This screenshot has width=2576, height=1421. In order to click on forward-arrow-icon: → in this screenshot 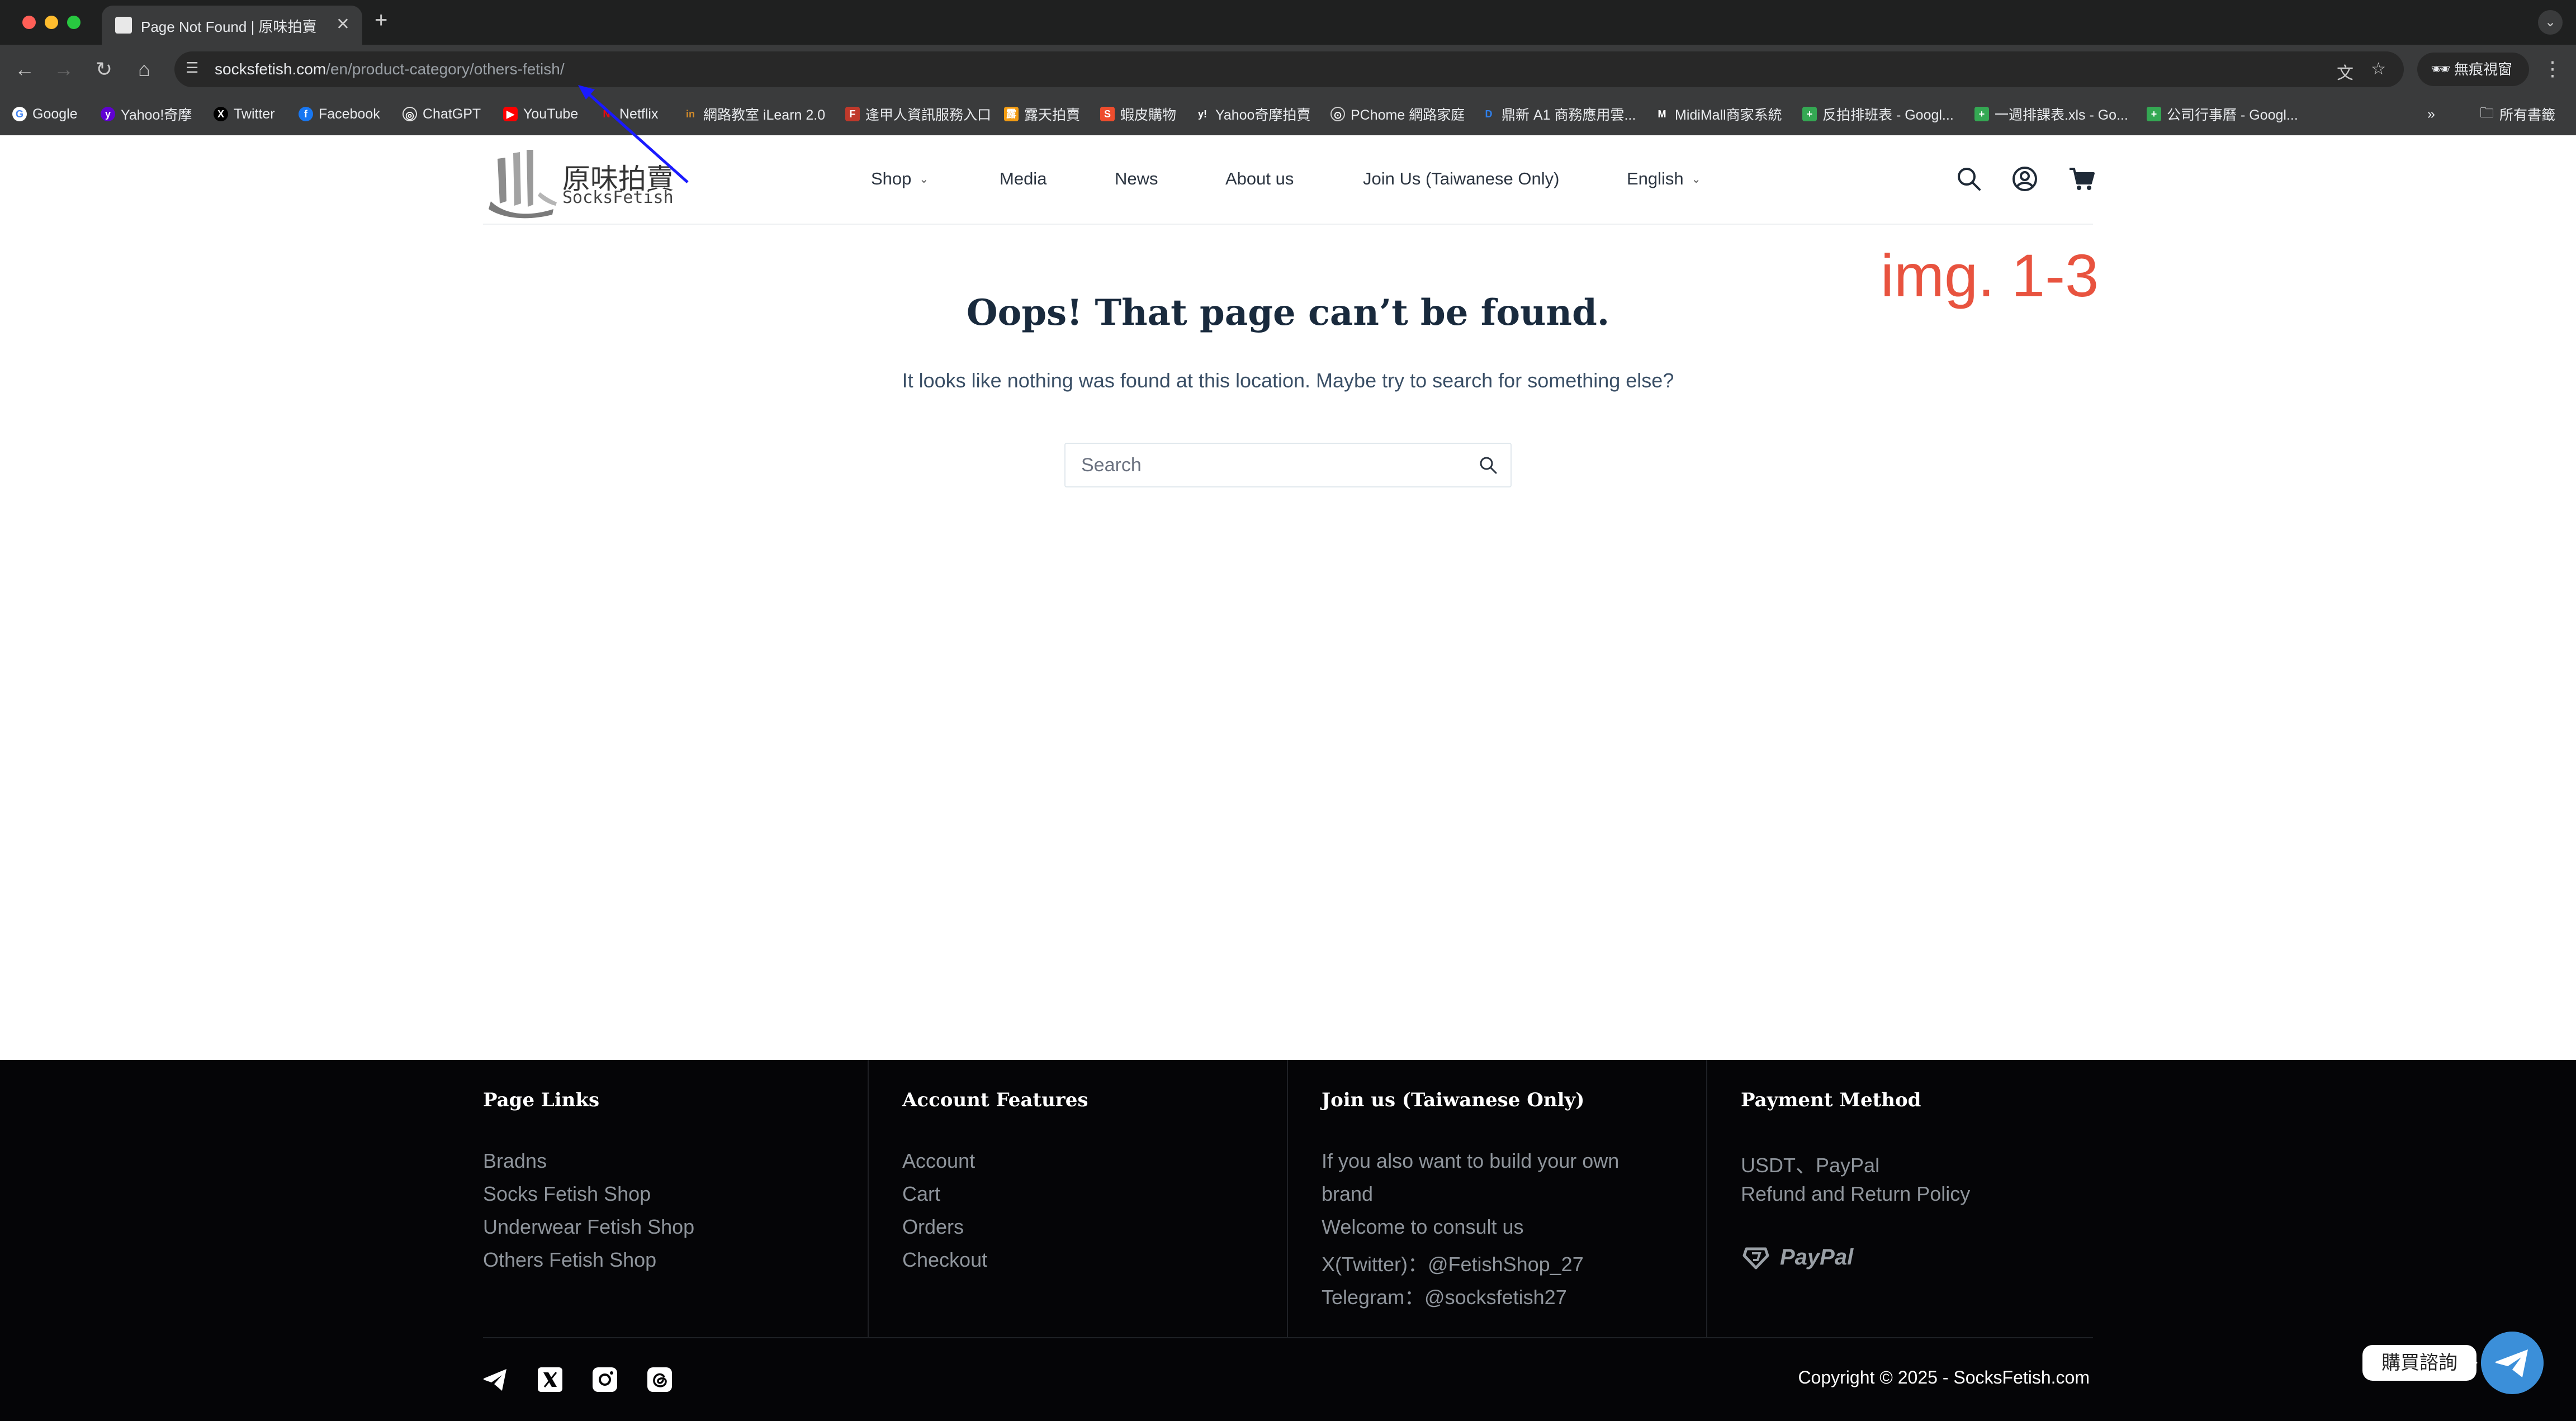, I will do `click(63, 69)`.